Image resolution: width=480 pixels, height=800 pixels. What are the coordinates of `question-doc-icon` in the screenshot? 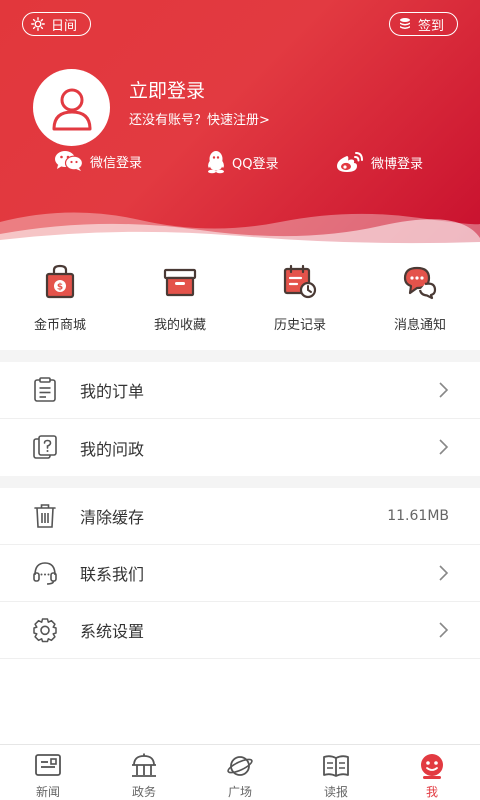 It's located at (45, 447).